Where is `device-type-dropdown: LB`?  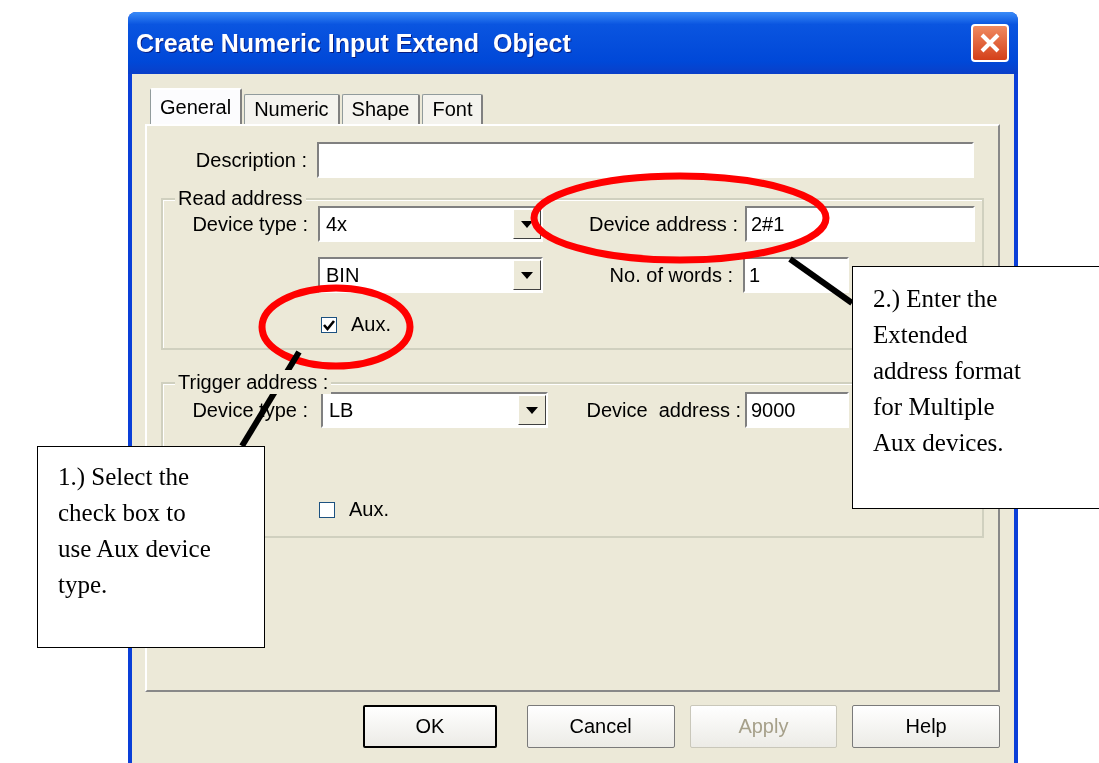 device-type-dropdown: LB is located at coordinates (434, 410).